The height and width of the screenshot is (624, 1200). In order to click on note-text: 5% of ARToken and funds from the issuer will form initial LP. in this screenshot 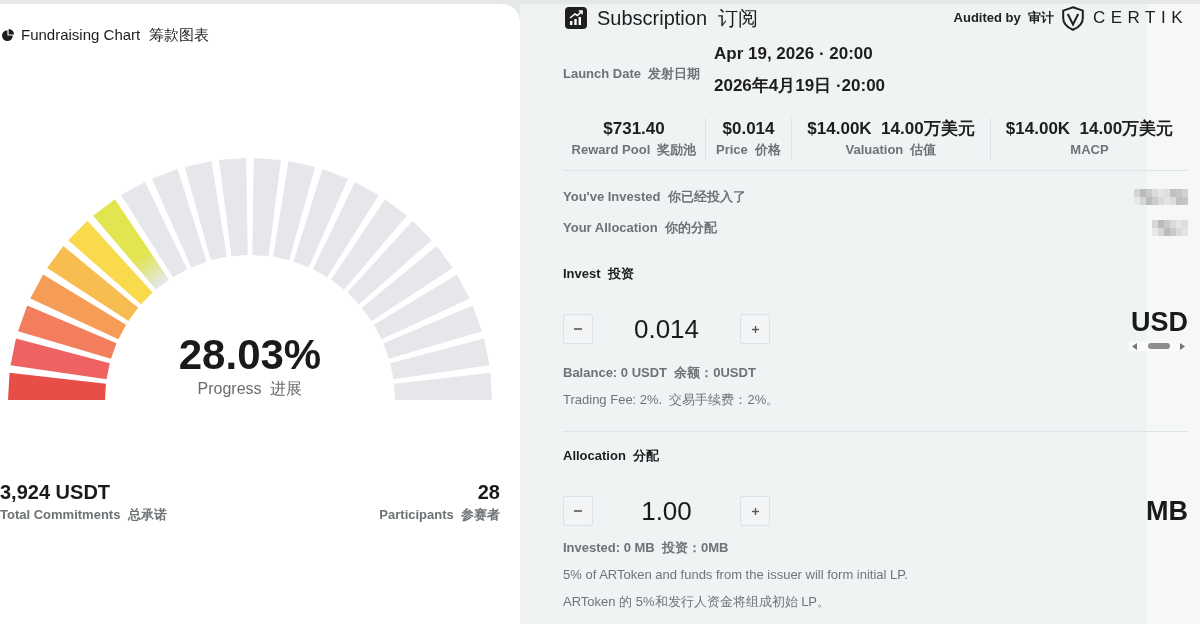, I will do `click(736, 575)`.